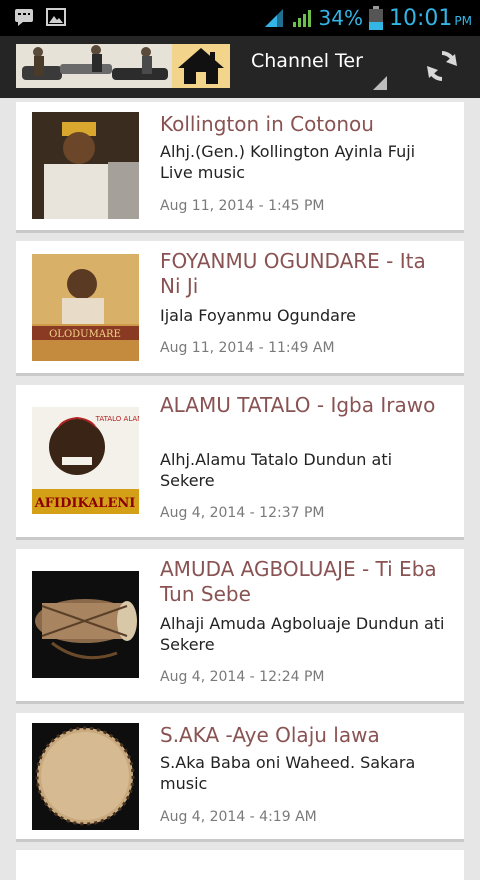  I want to click on spinner-dropdown-icon, so click(380, 83).